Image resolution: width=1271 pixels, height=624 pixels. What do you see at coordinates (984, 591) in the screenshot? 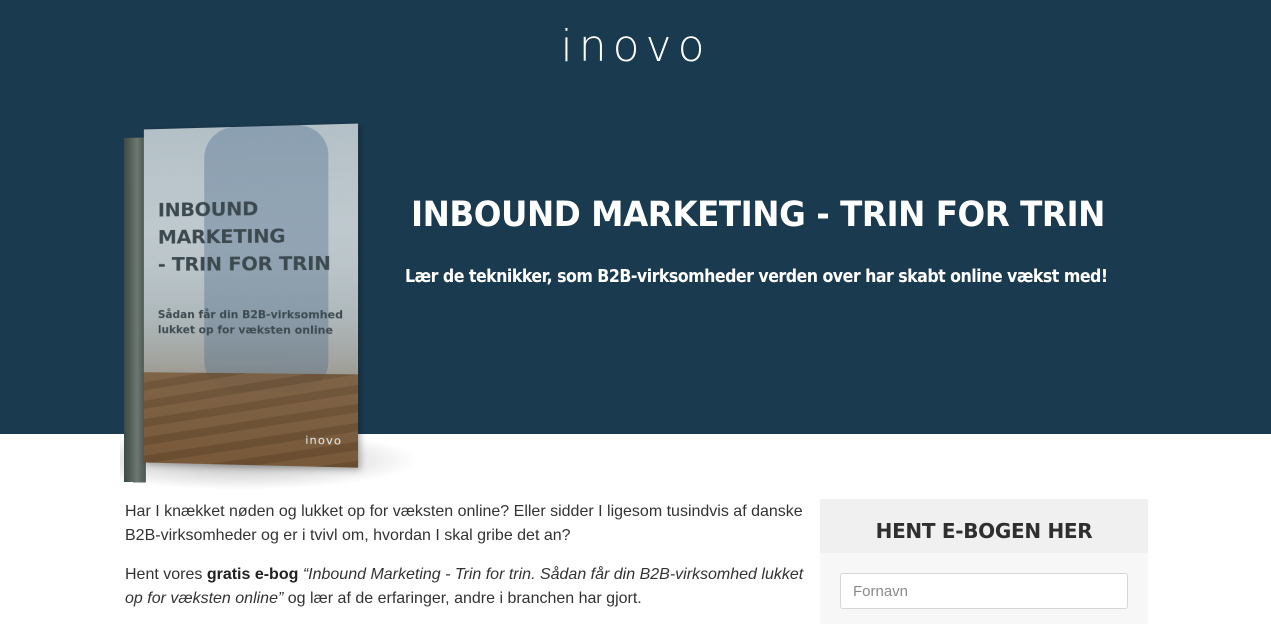
I see `first-name-input` at bounding box center [984, 591].